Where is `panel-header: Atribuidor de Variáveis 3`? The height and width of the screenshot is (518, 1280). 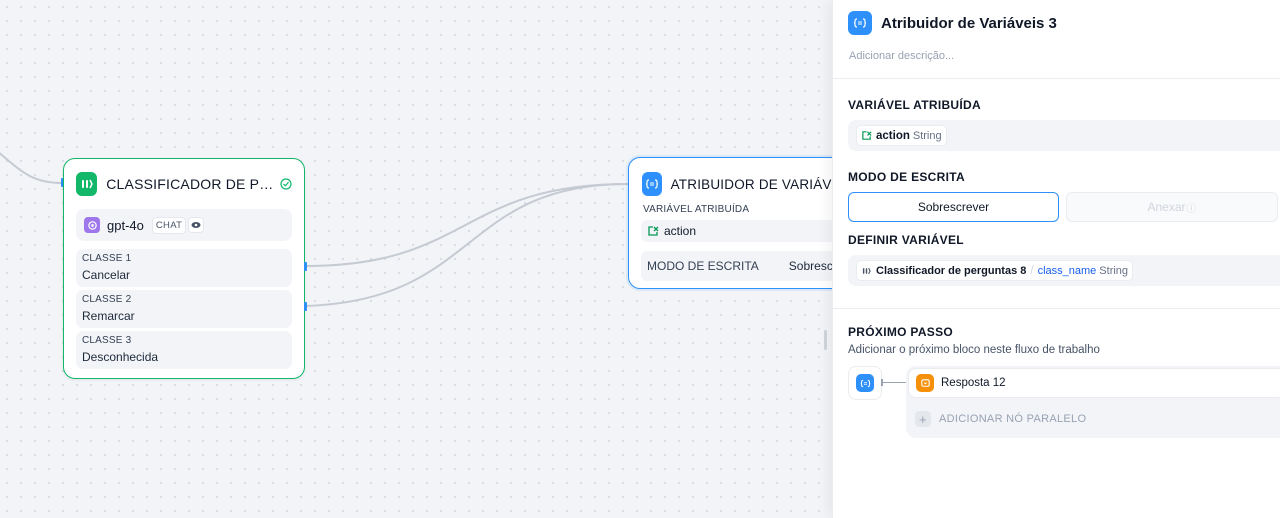
panel-header: Atribuidor de Variáveis 3 is located at coordinates (1056, 19).